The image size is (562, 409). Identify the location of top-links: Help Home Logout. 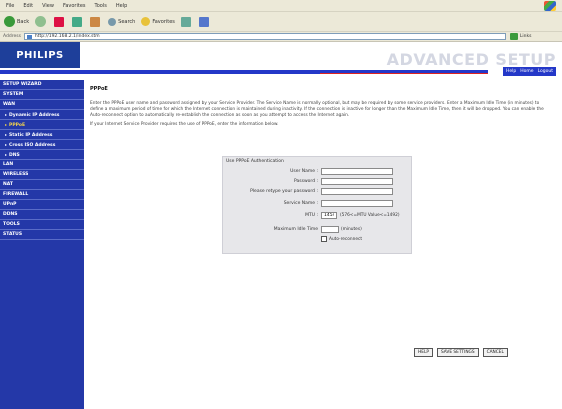
(529, 71).